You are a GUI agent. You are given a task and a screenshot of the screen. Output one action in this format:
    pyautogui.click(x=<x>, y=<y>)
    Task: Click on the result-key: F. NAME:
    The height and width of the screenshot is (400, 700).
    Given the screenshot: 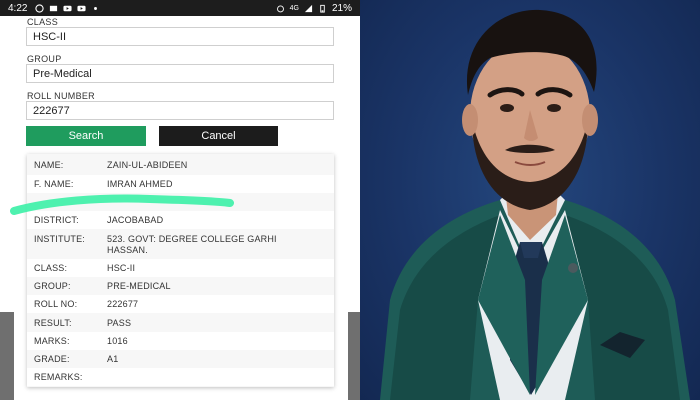 What is the action you would take?
    pyautogui.click(x=54, y=184)
    